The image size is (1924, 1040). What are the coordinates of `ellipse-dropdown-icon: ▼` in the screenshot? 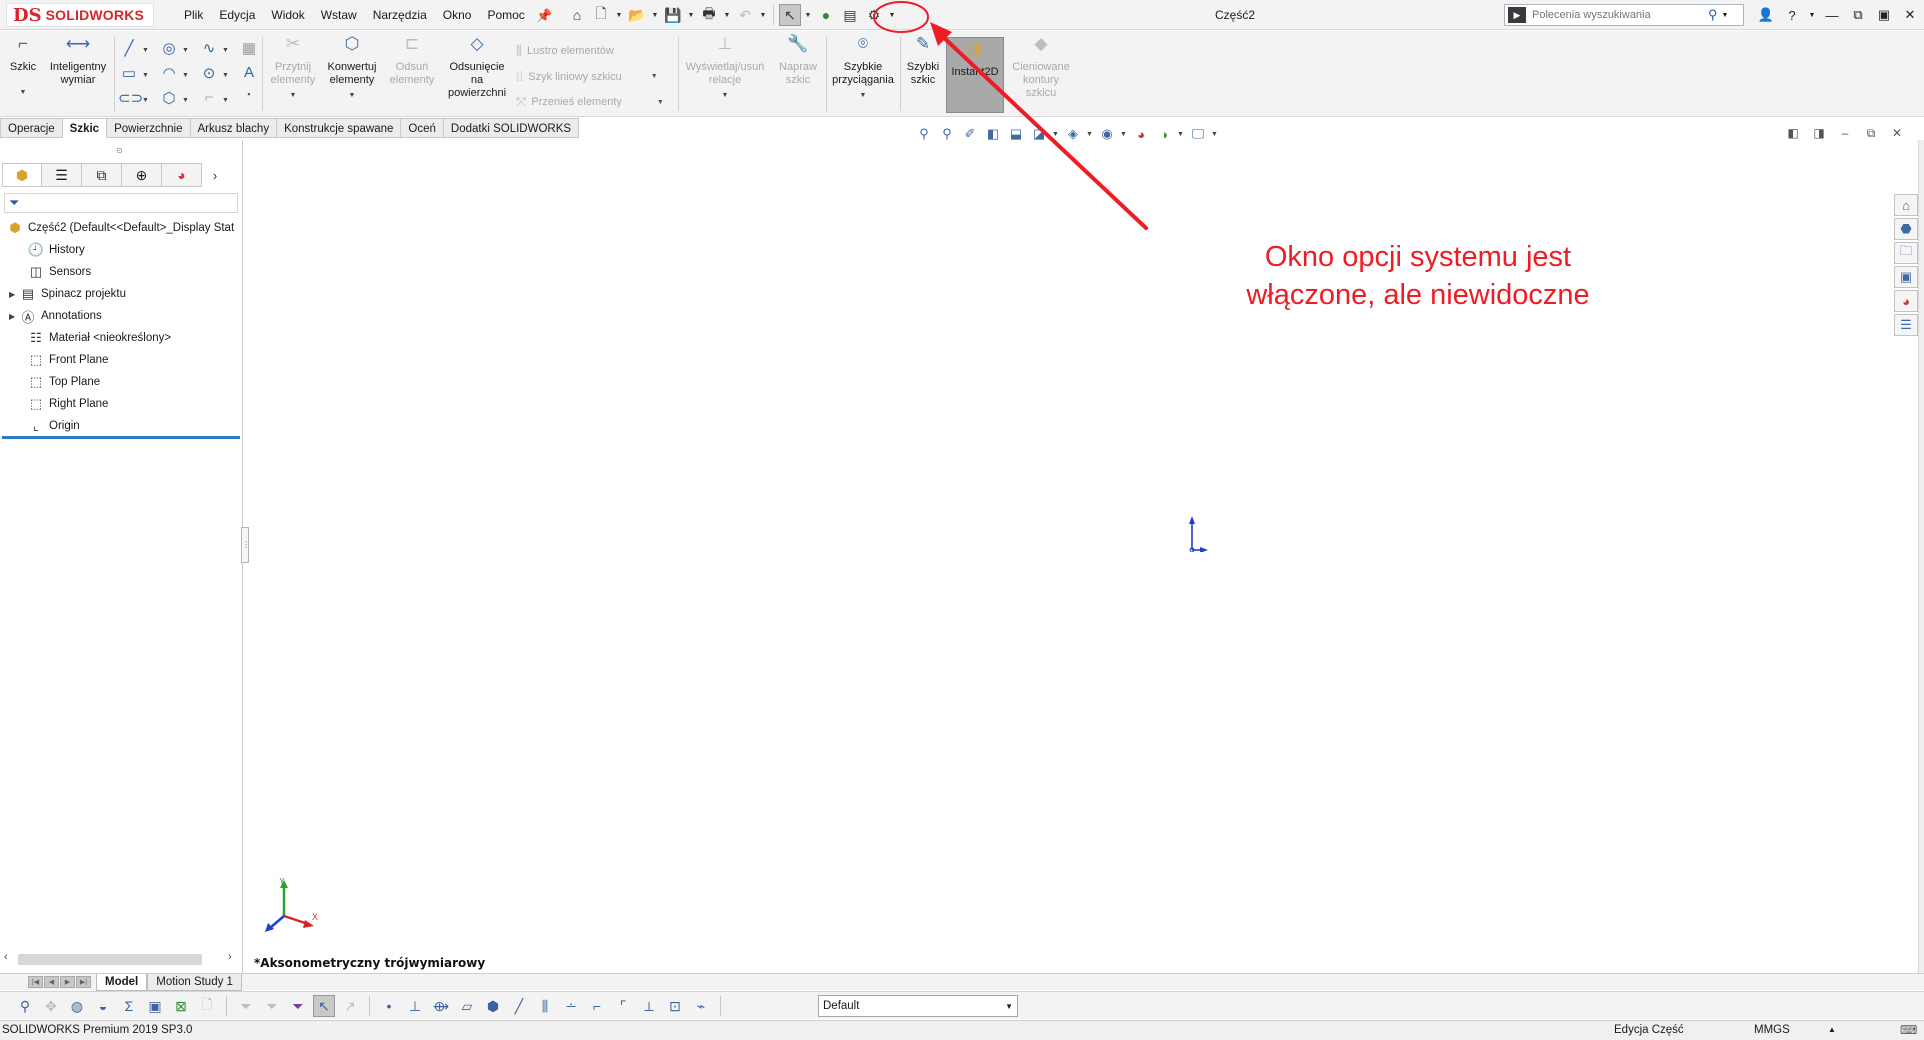 It's located at (225, 75).